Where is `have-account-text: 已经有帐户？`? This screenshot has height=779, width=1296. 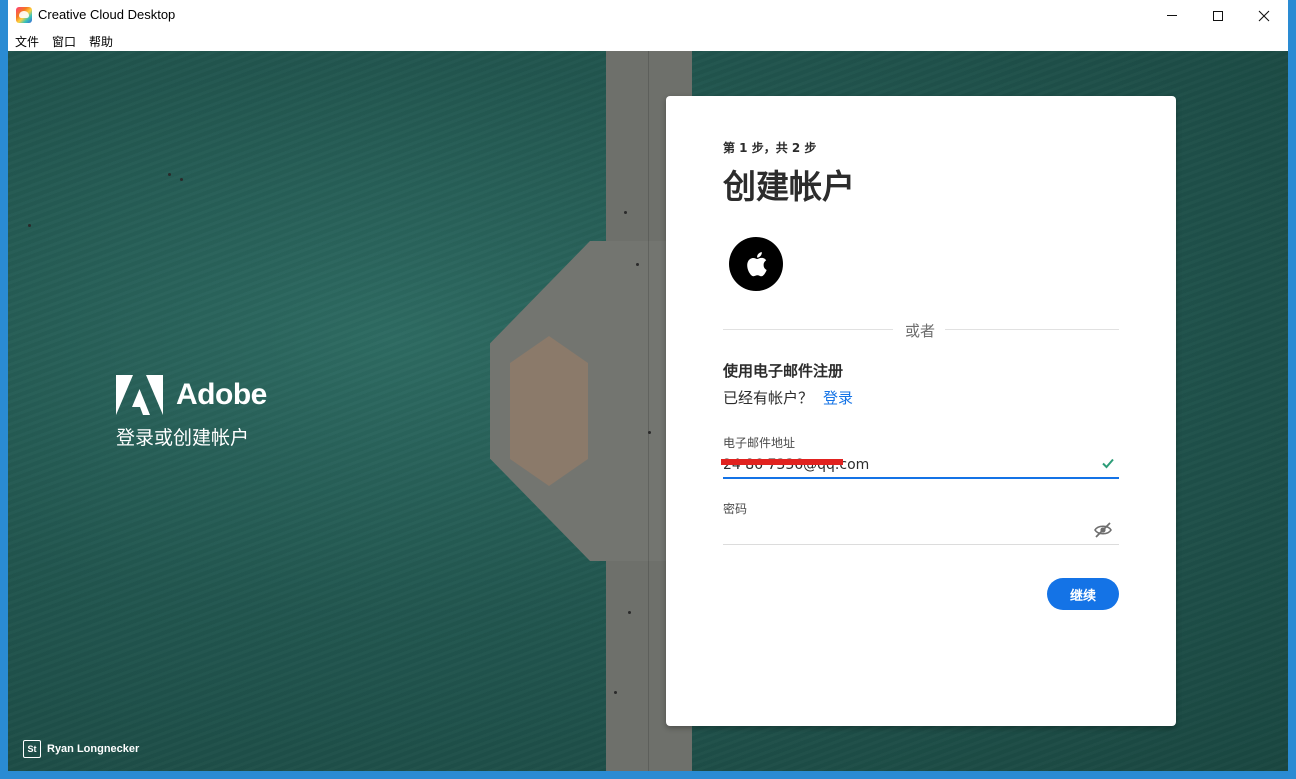 have-account-text: 已经有帐户？ is located at coordinates (768, 398).